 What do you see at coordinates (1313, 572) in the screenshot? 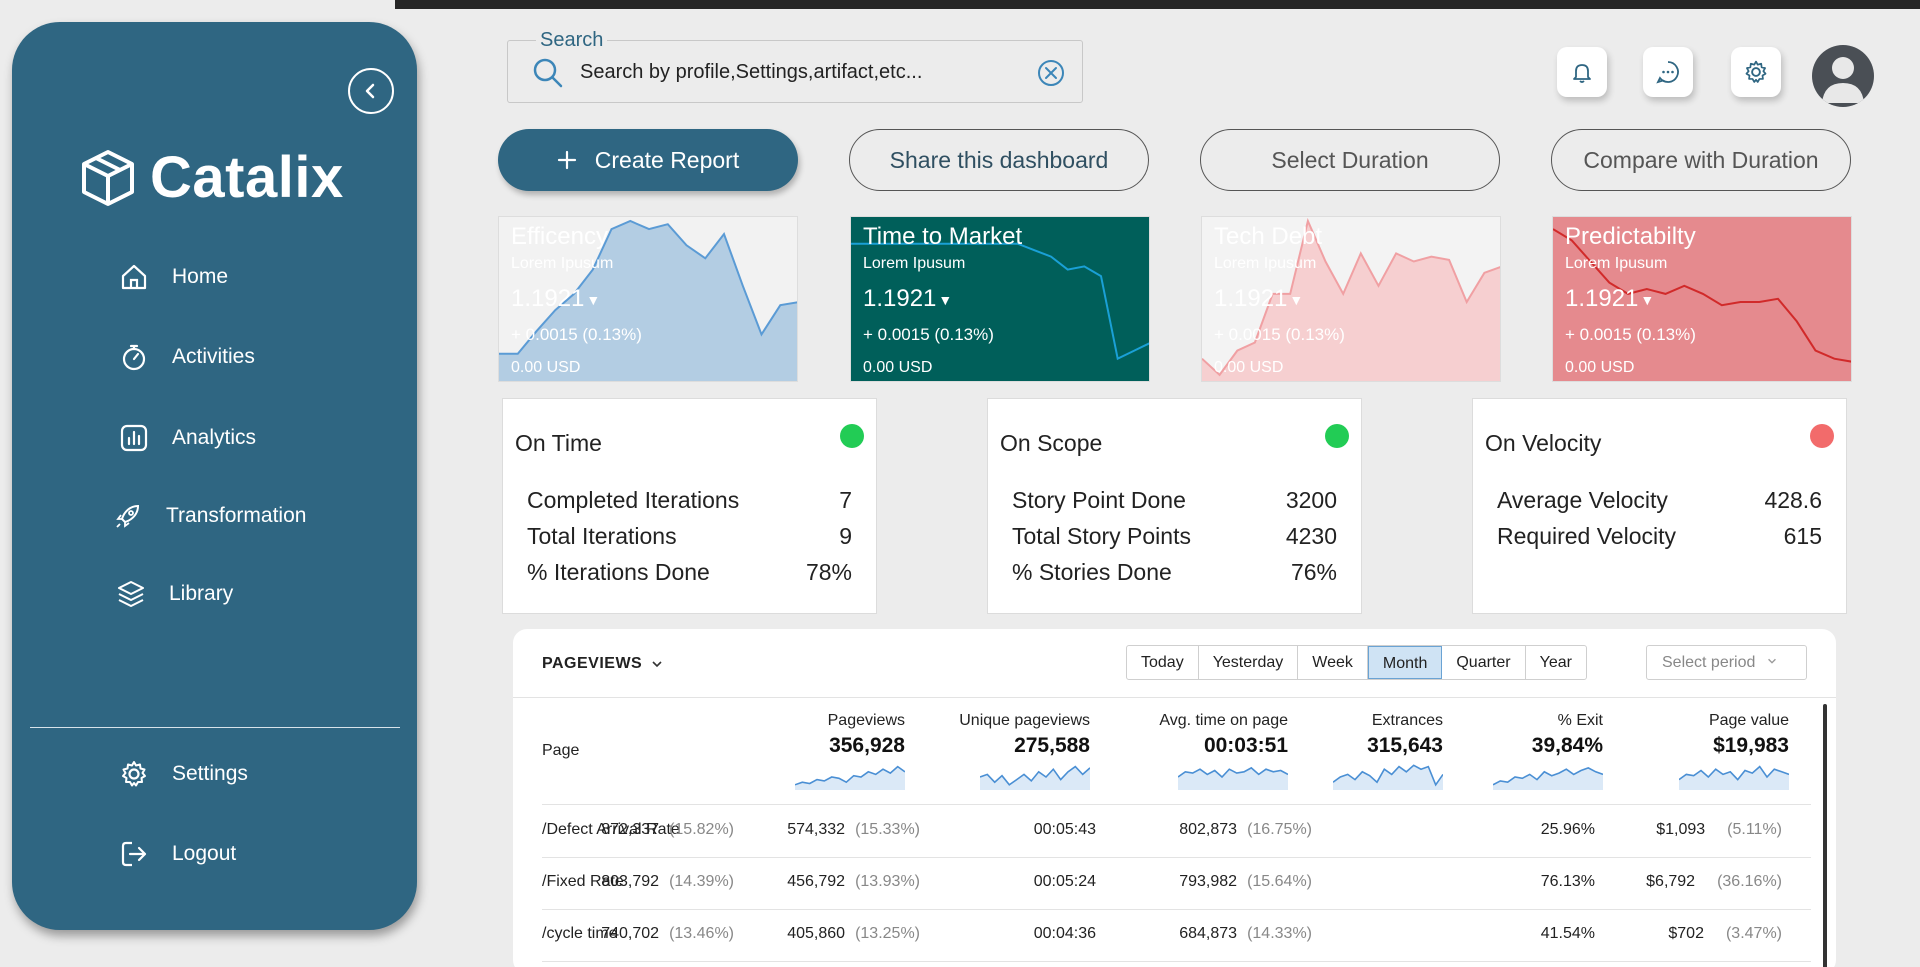
I see `kpi-row-value: 76%` at bounding box center [1313, 572].